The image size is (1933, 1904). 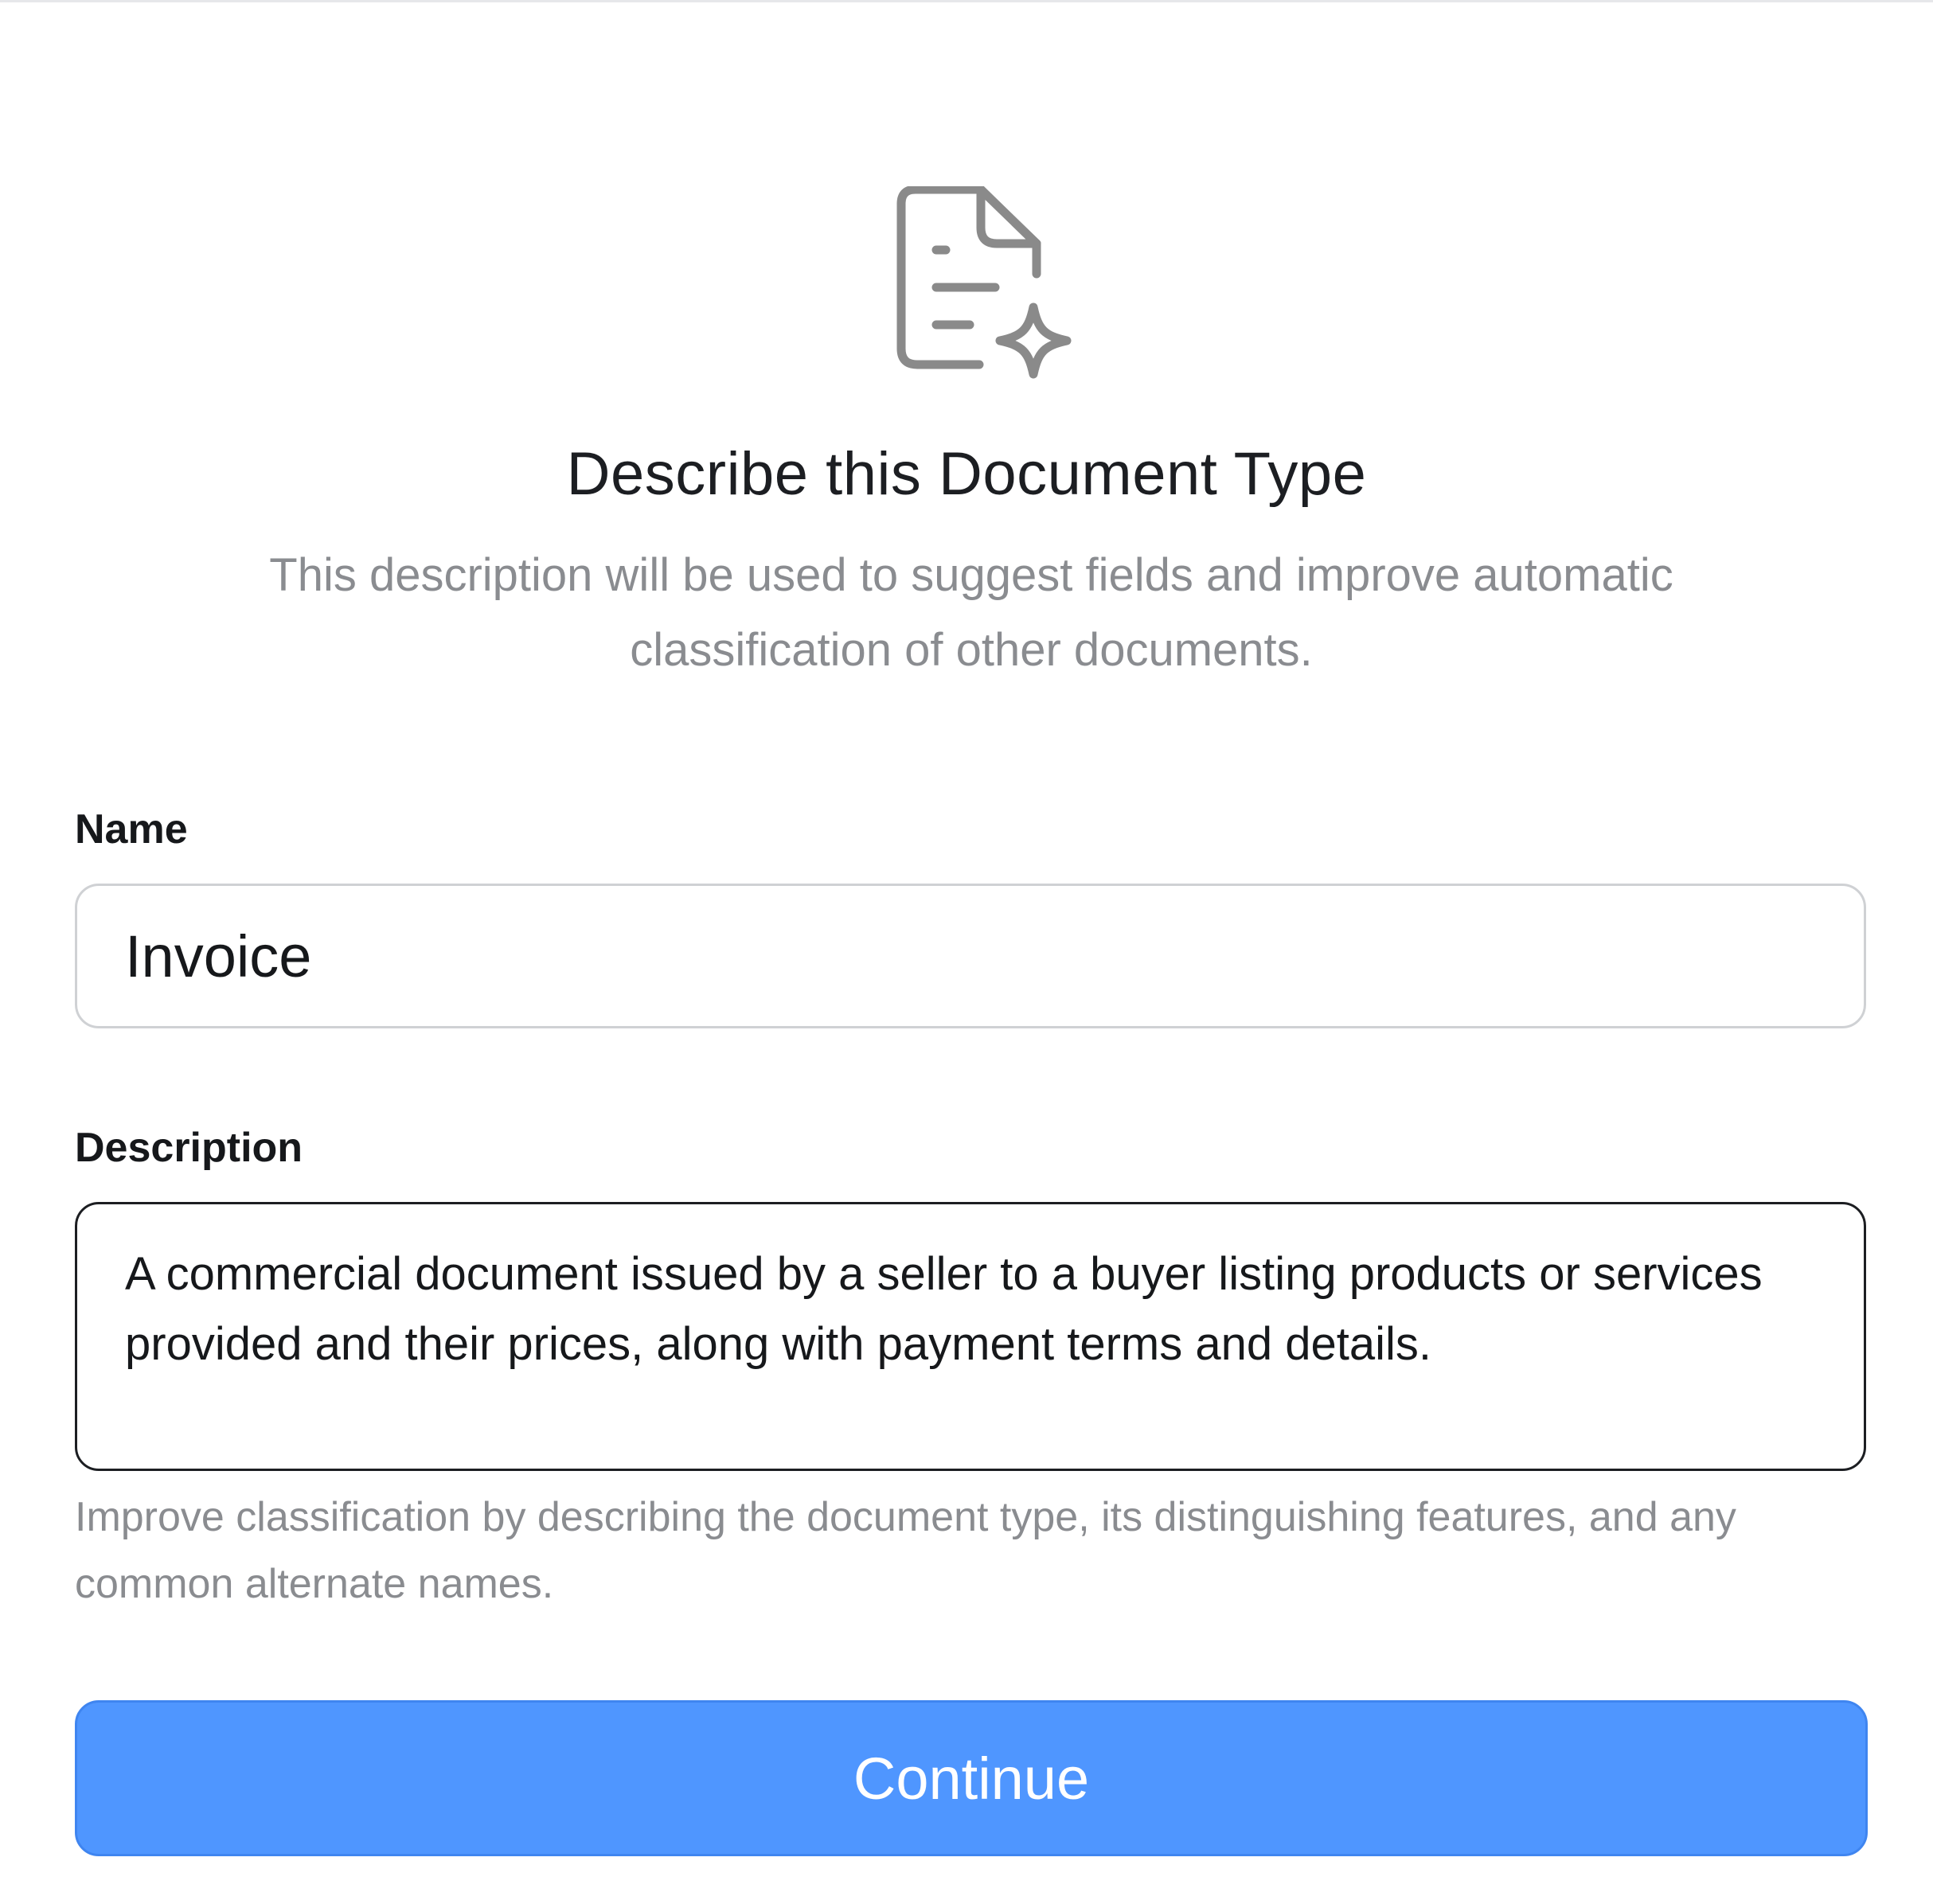 What do you see at coordinates (966, 474) in the screenshot?
I see `page-title: Describe this Document Type` at bounding box center [966, 474].